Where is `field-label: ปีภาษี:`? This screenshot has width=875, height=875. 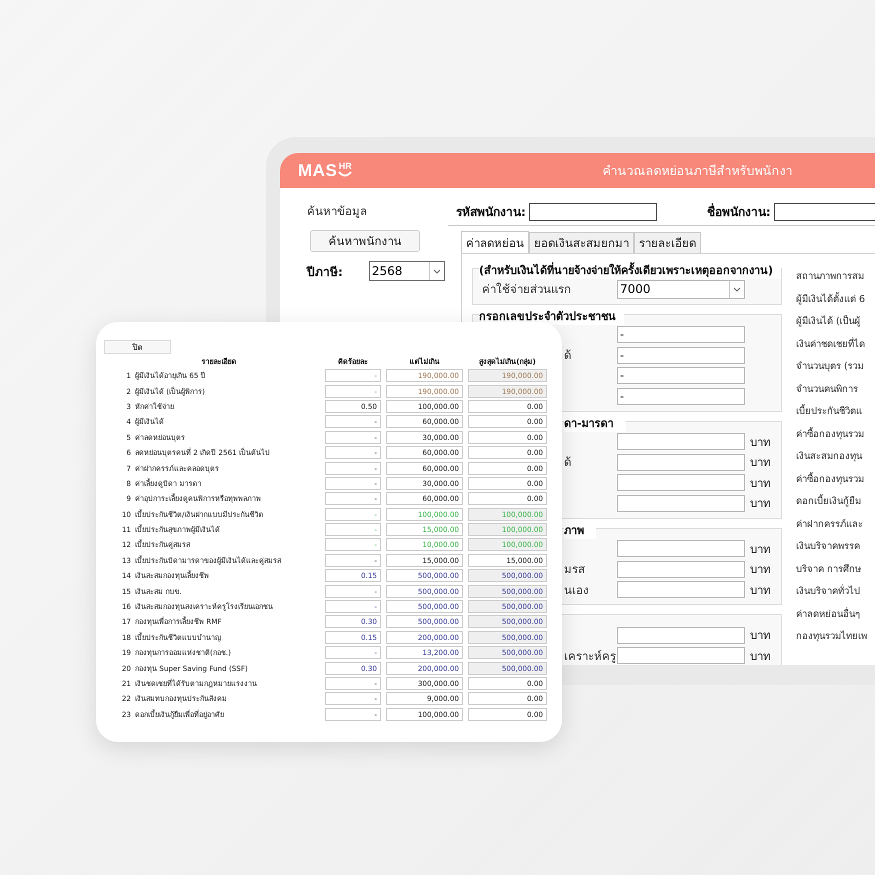
field-label: ปีภาษี: is located at coordinates (325, 272).